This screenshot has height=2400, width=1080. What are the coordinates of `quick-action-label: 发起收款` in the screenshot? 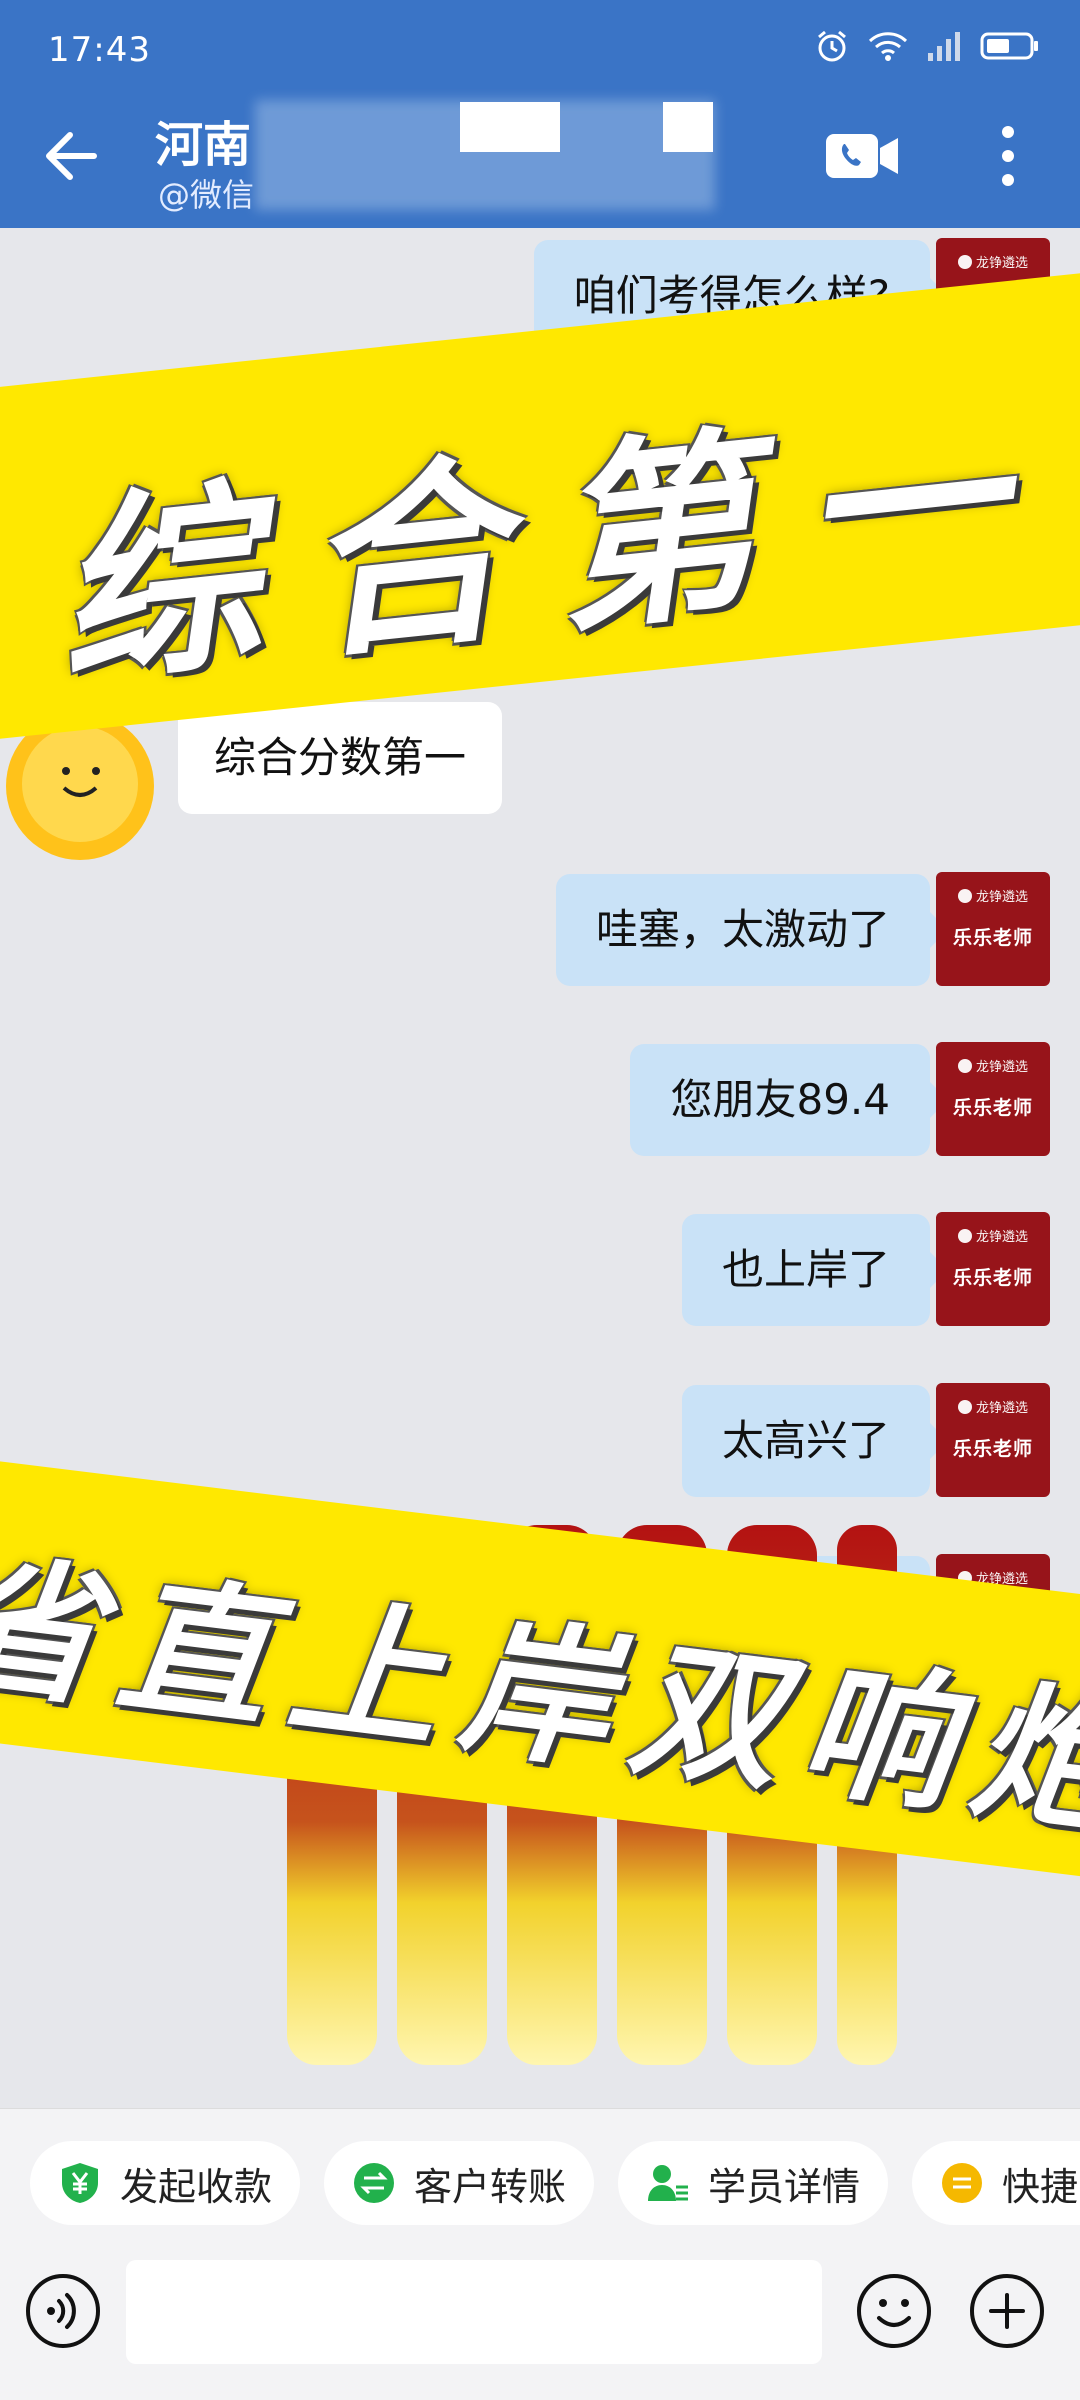 It's located at (196, 2186).